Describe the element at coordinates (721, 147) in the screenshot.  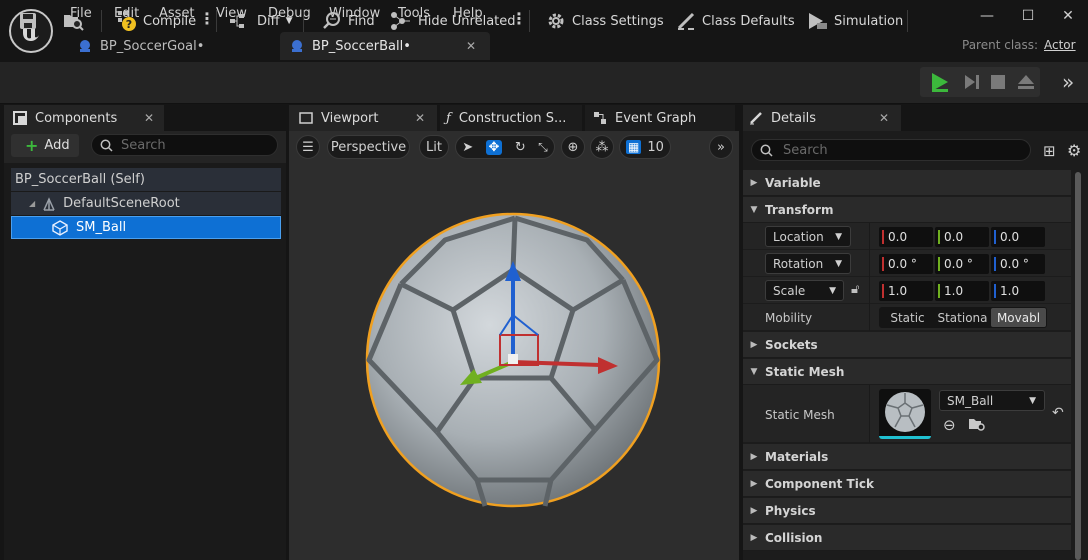
I see `viewport-more-icon: »` at that location.